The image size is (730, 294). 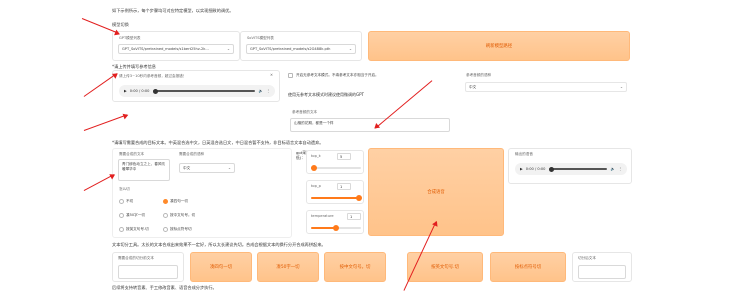 What do you see at coordinates (290, 49) in the screenshot?
I see `sovits-model-value: GPT_SoVITS/pretrained_models/s2G488k.pth` at bounding box center [290, 49].